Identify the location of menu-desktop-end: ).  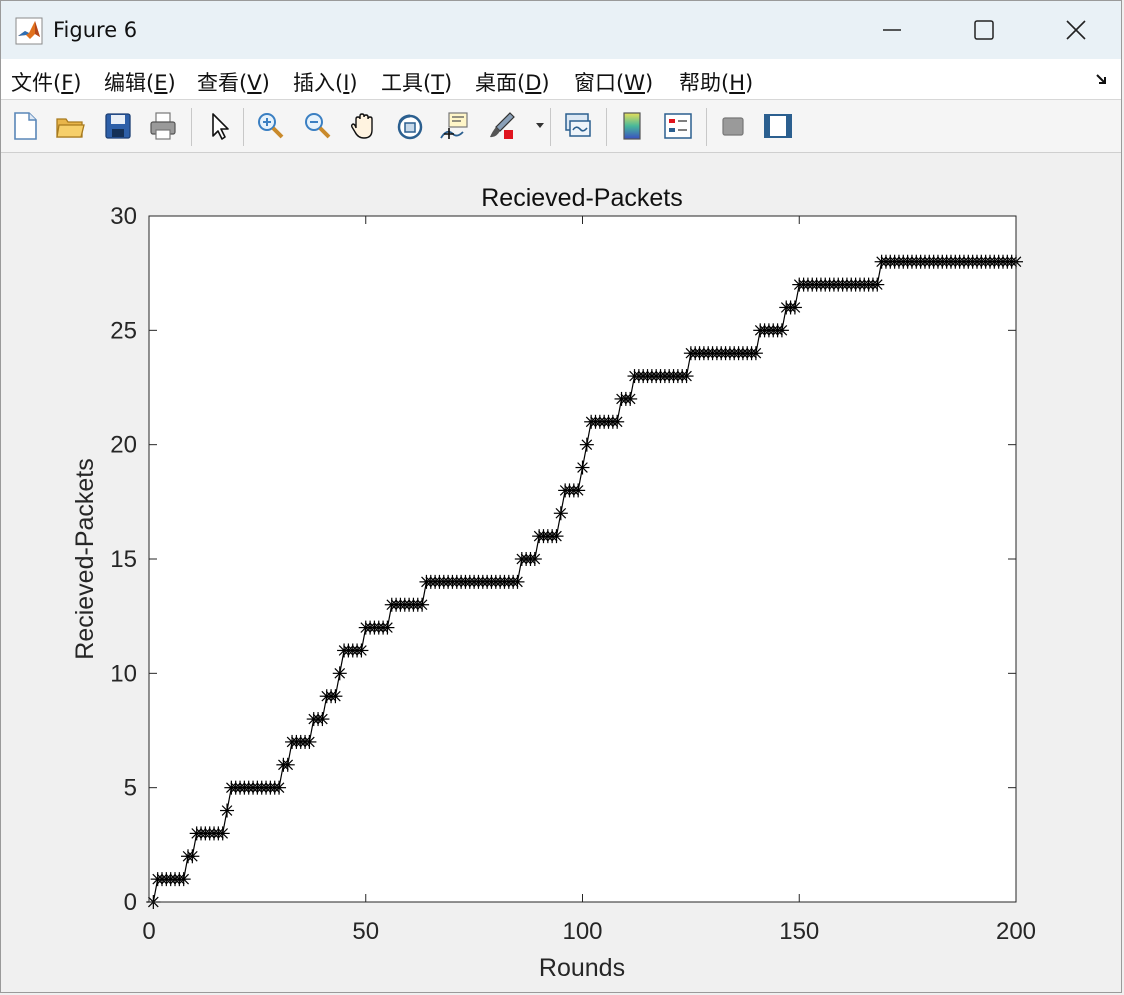
(545, 83).